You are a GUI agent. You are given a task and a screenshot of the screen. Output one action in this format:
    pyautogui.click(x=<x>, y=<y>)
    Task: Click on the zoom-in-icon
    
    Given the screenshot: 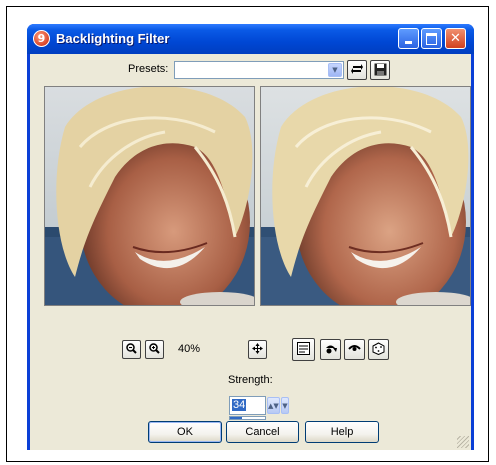 What is the action you would take?
    pyautogui.click(x=154, y=349)
    